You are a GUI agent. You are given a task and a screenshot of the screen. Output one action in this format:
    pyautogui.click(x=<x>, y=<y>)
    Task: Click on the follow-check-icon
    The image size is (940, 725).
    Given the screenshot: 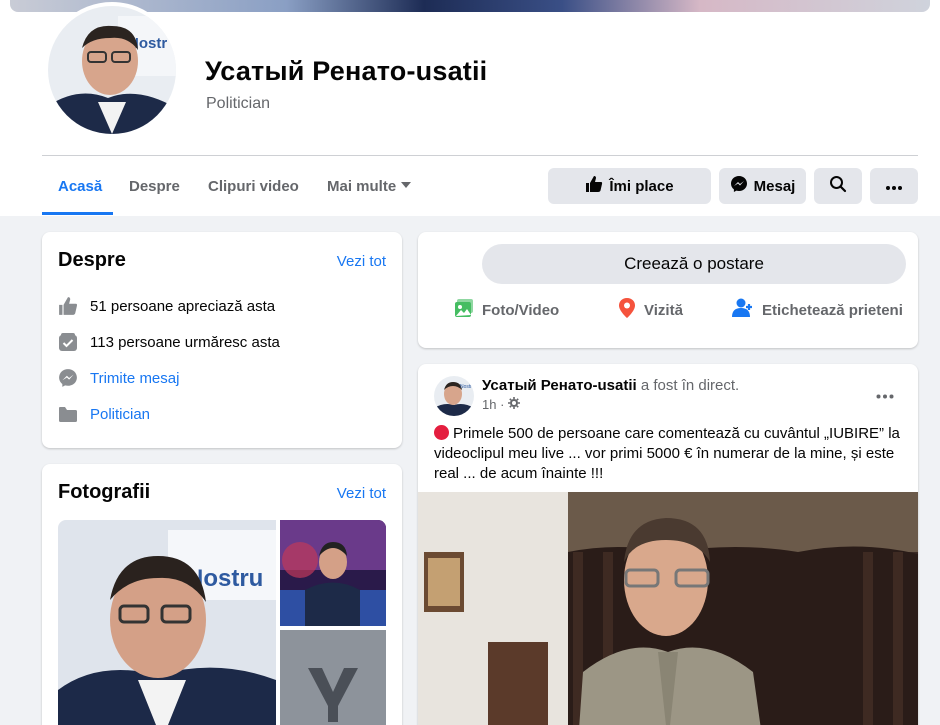 What is the action you would take?
    pyautogui.click(x=68, y=342)
    